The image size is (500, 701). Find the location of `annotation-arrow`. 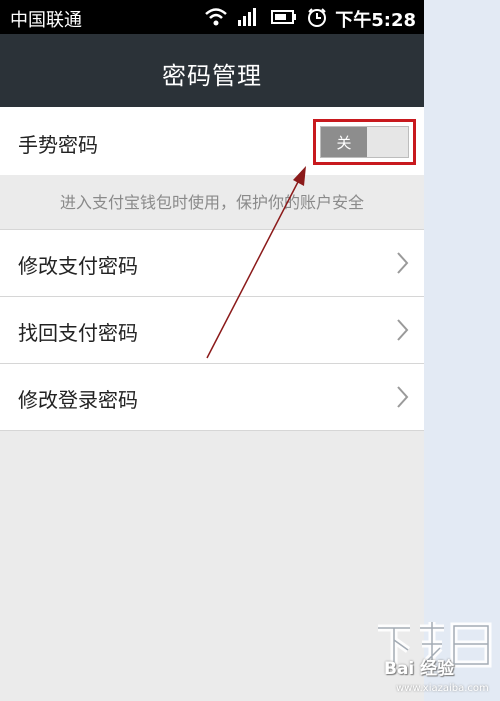

annotation-arrow is located at coordinates (256, 262).